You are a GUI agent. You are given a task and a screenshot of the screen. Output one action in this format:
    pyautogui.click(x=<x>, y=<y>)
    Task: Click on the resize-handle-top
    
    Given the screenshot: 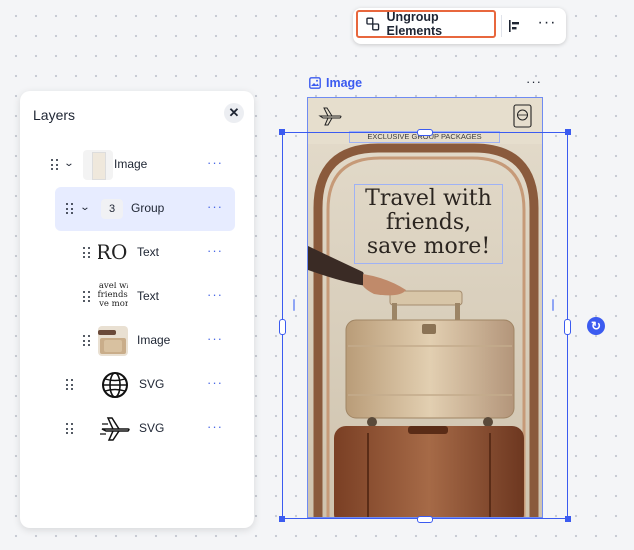 What is the action you would take?
    pyautogui.click(x=425, y=132)
    